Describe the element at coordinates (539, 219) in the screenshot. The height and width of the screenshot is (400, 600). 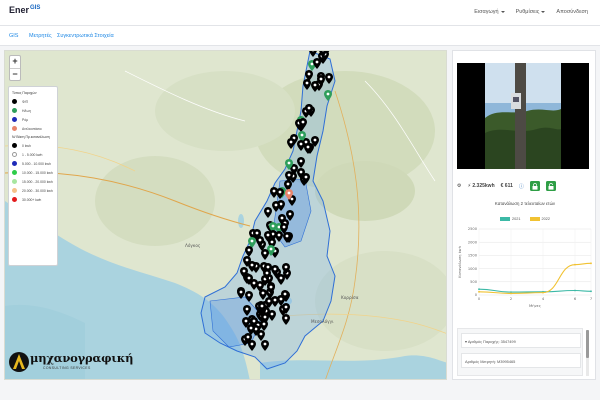
I see `legend-entry-2022: 2022` at that location.